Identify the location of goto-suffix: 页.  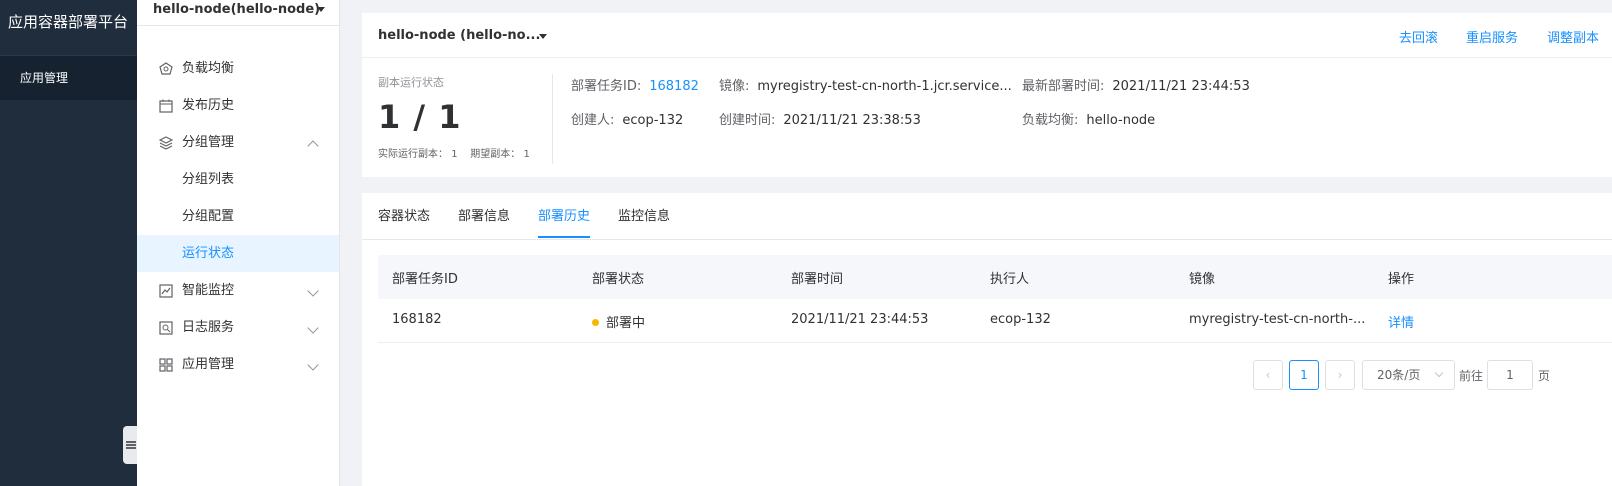
(1544, 376).